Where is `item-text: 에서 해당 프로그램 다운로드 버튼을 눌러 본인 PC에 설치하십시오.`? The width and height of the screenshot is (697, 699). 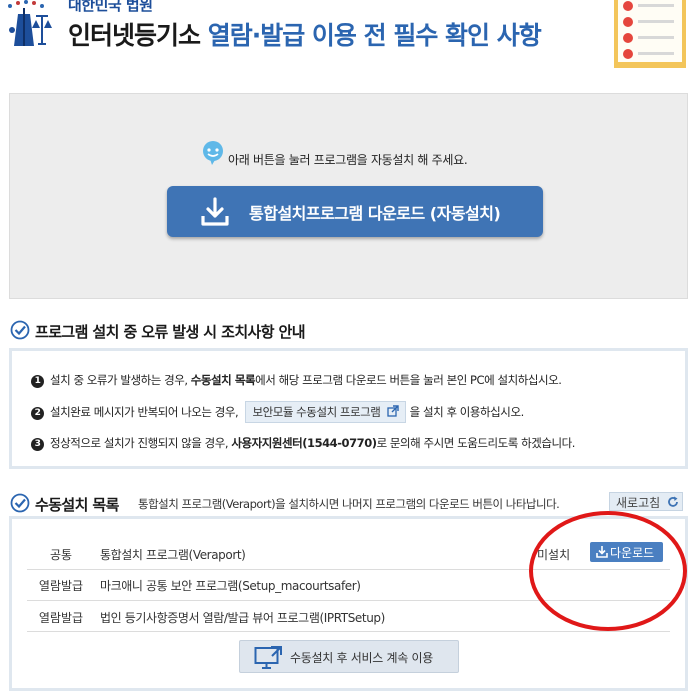 item-text: 에서 해당 프로그램 다운로드 버튼을 눌러 본인 PC에 설치하십시오. is located at coordinates (408, 380).